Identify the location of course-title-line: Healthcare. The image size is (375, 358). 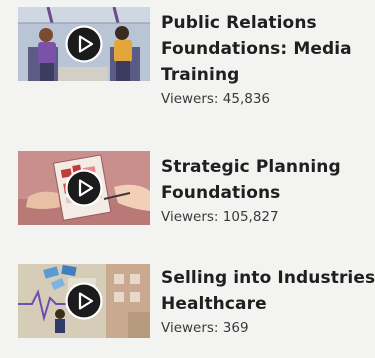
(214, 304).